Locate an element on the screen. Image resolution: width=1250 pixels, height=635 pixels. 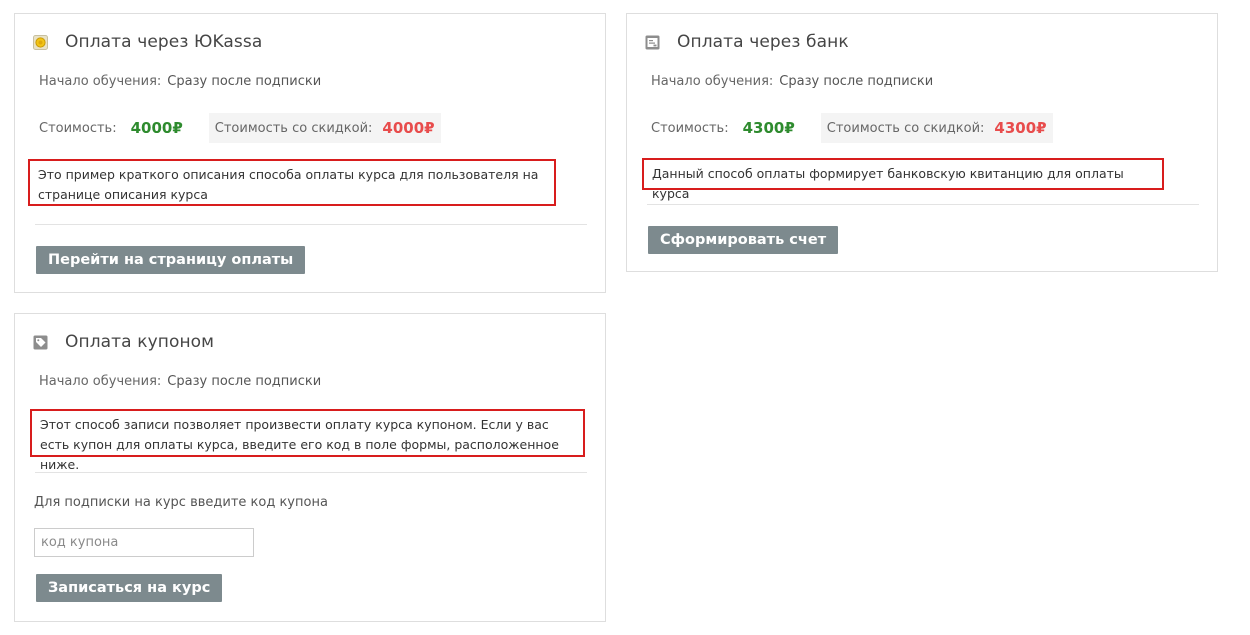
coupon-start-row: Начало обучения: Сразу после подписки is located at coordinates (180, 381).